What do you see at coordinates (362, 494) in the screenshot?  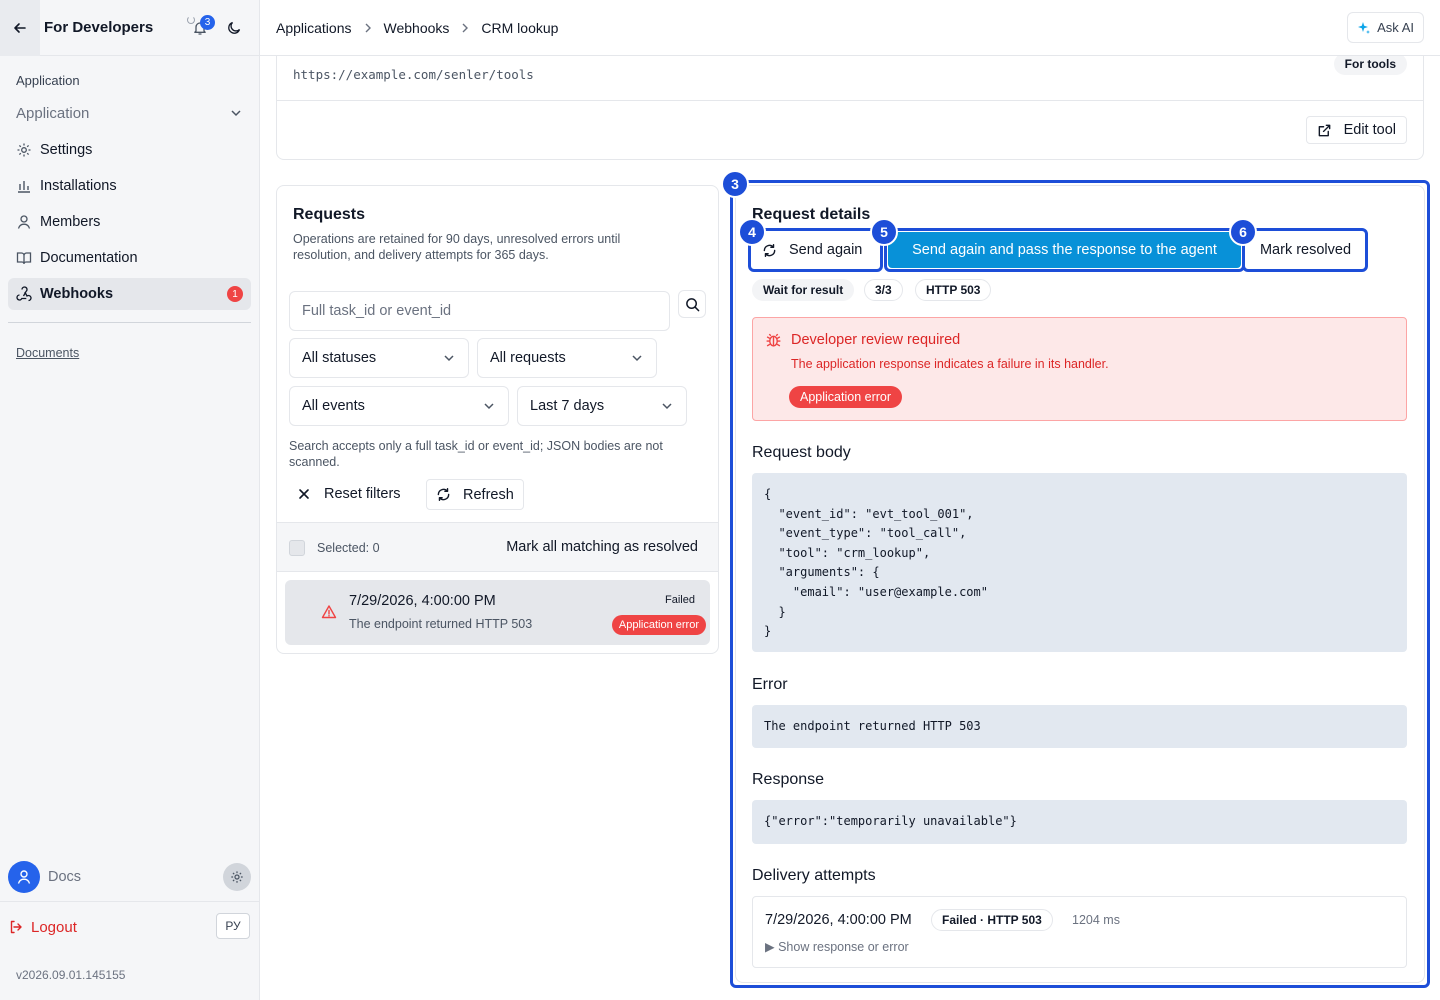 I see `reset-filters-label: Reset filters` at bounding box center [362, 494].